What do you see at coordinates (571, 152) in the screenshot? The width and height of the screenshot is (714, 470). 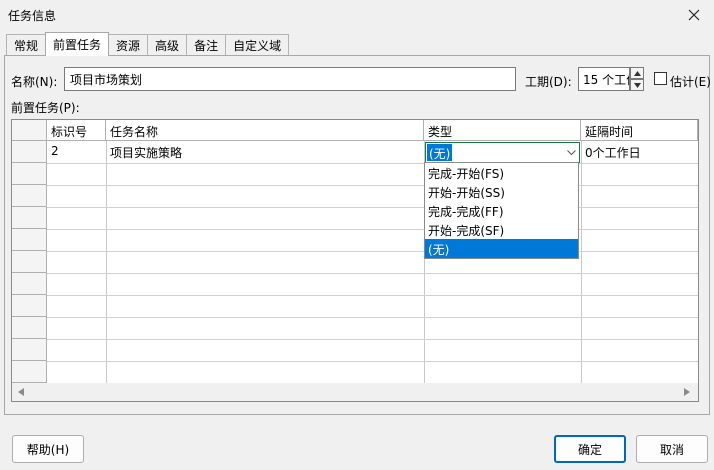 I see `chevron-down-icon` at bounding box center [571, 152].